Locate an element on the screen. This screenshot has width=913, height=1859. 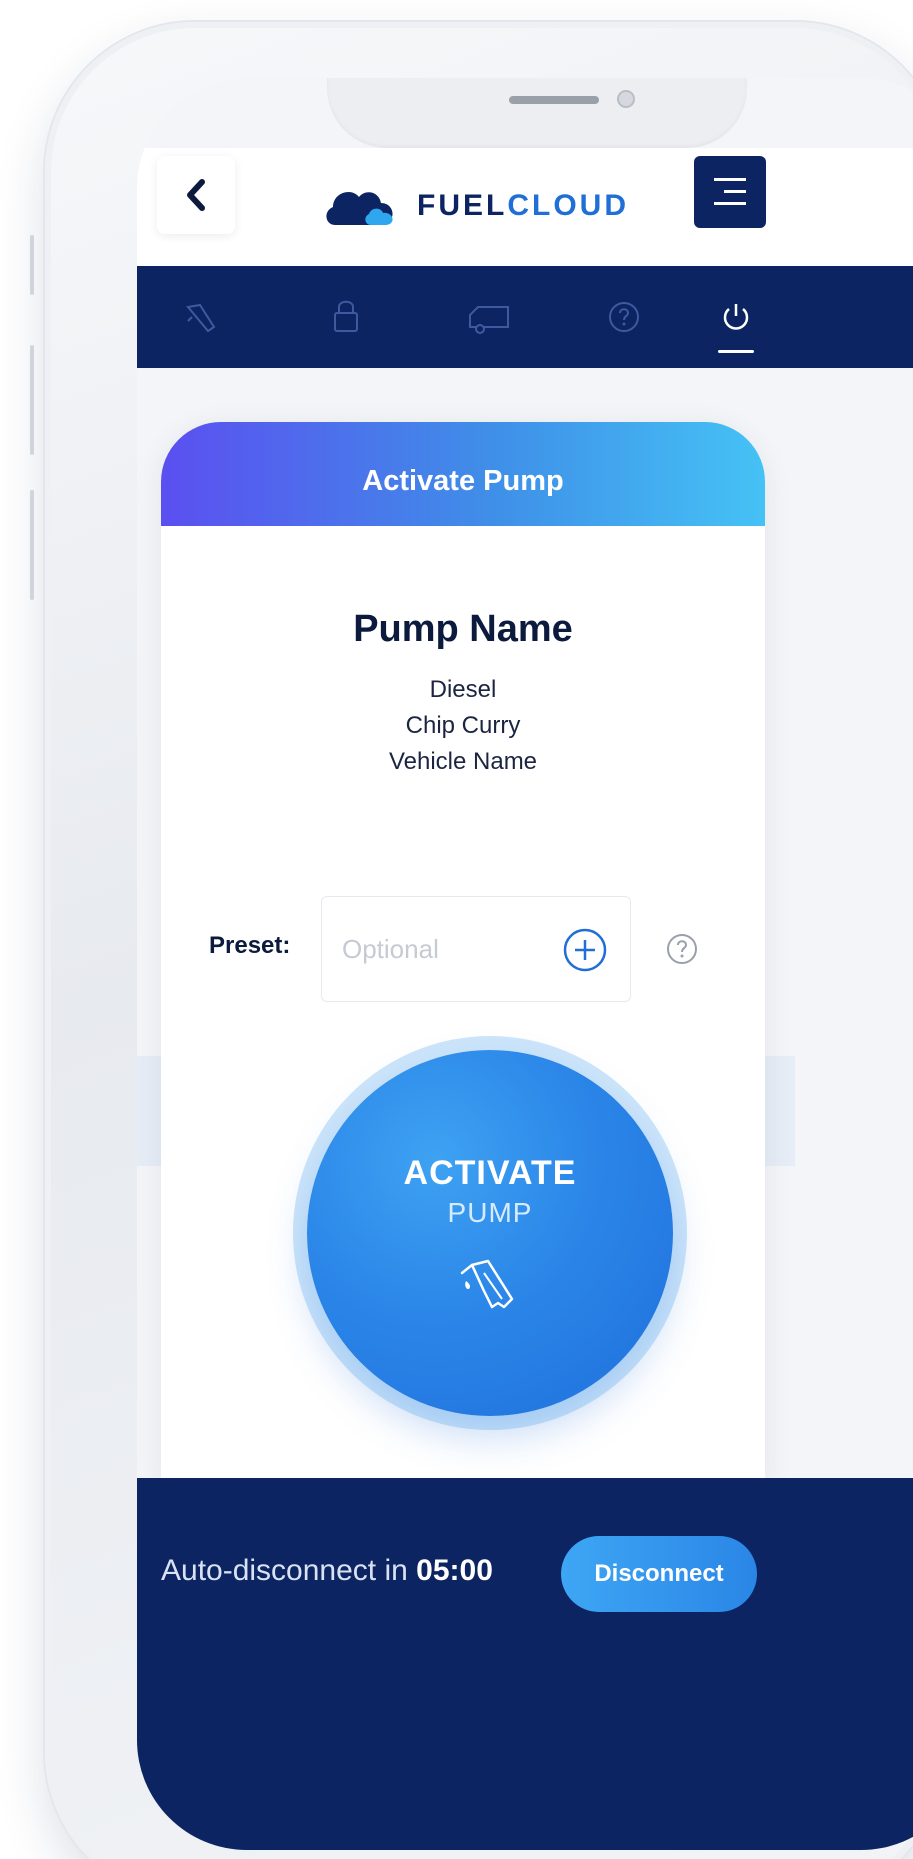
nav-item-help is located at coordinates (624, 317).